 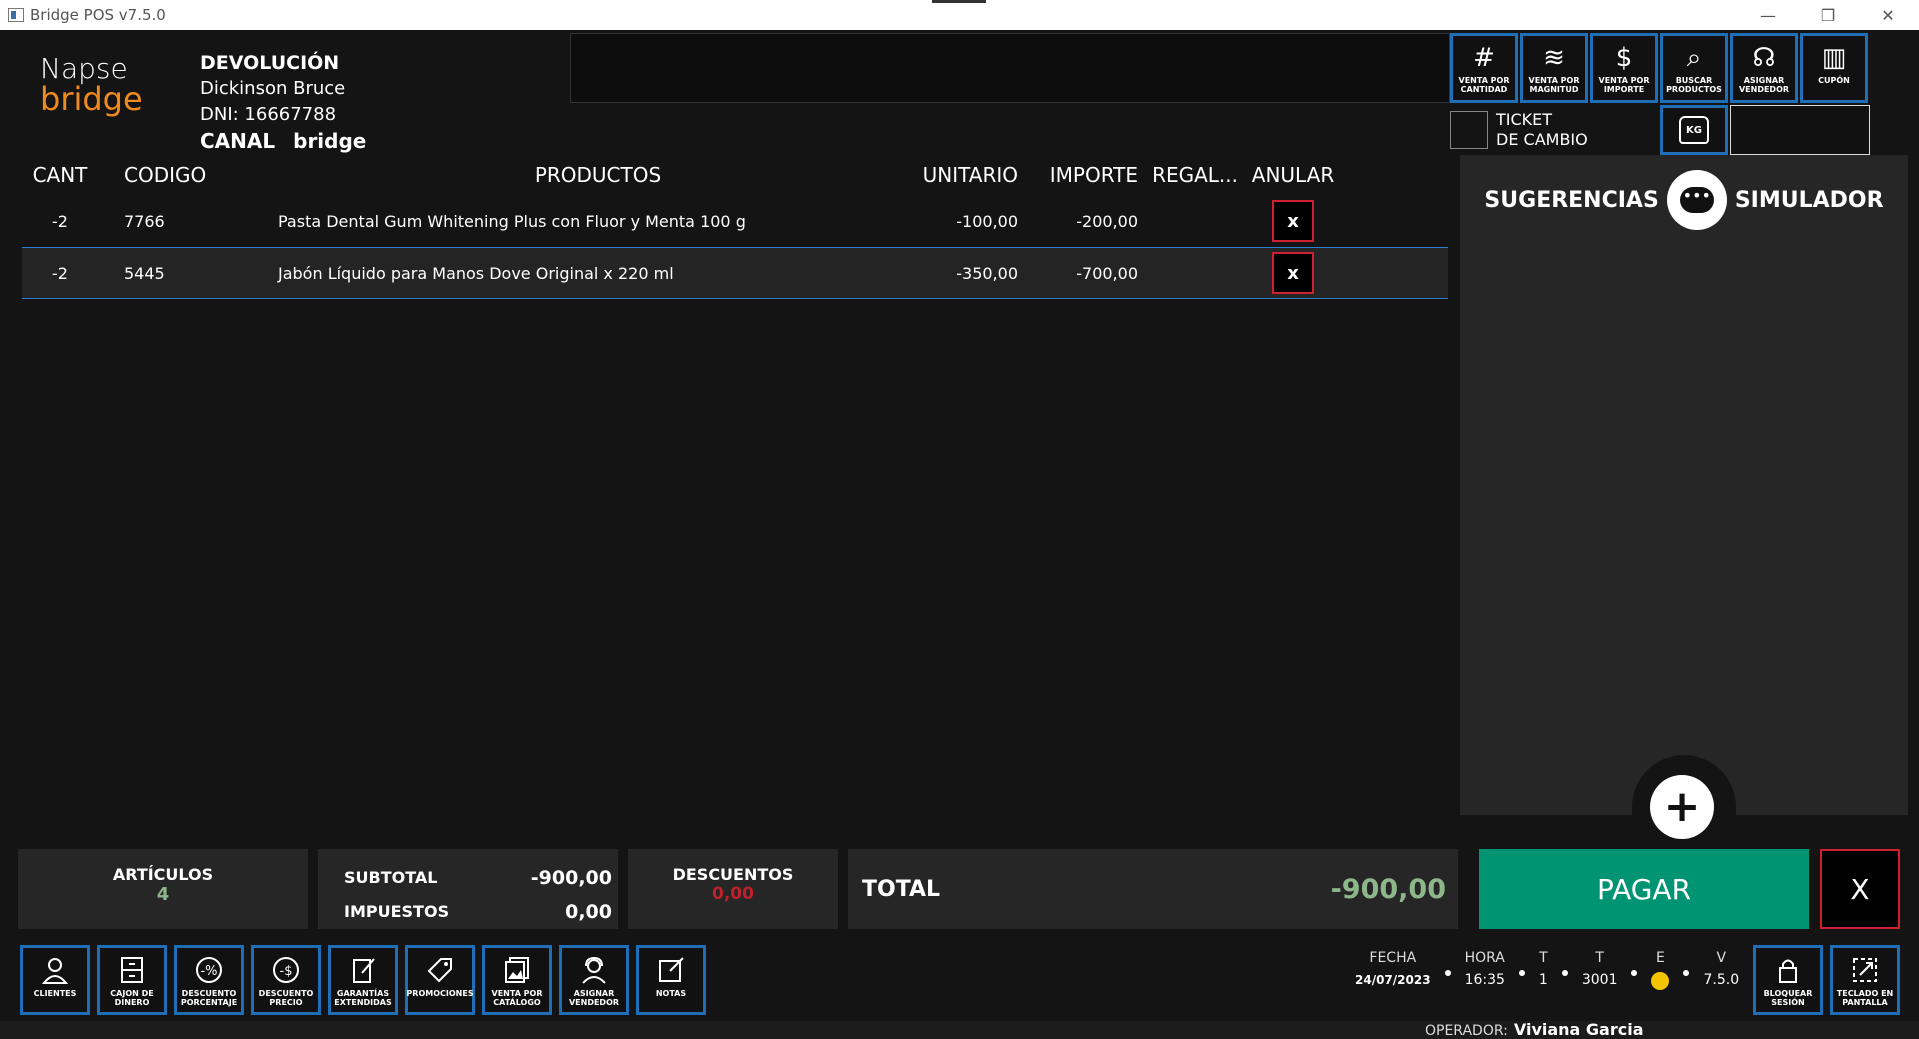 What do you see at coordinates (1571, 200) in the screenshot?
I see `tab-sugerencias: SUGERENCIAS` at bounding box center [1571, 200].